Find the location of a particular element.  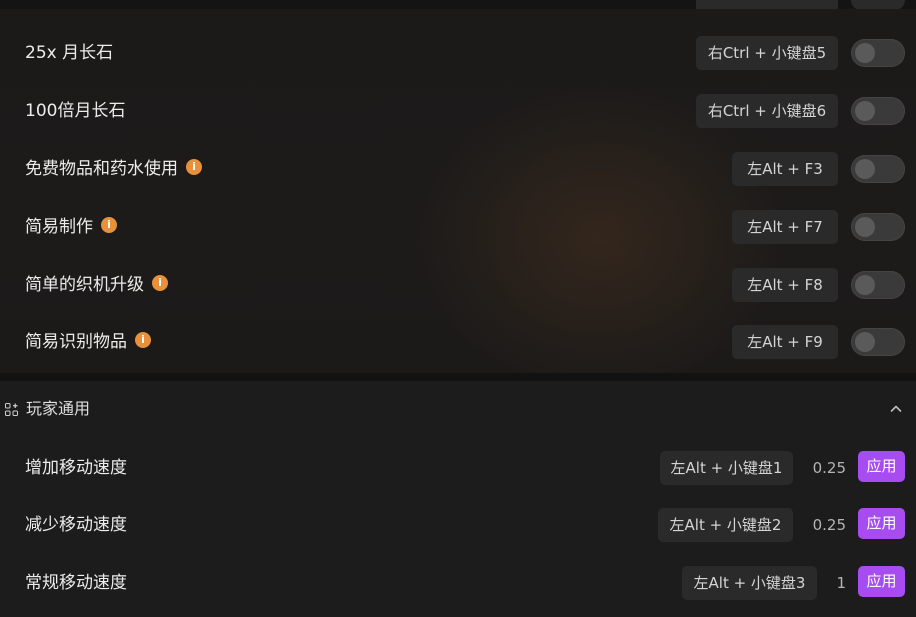

hotkey-chip: 左Alt + 小键盘1 is located at coordinates (726, 468).